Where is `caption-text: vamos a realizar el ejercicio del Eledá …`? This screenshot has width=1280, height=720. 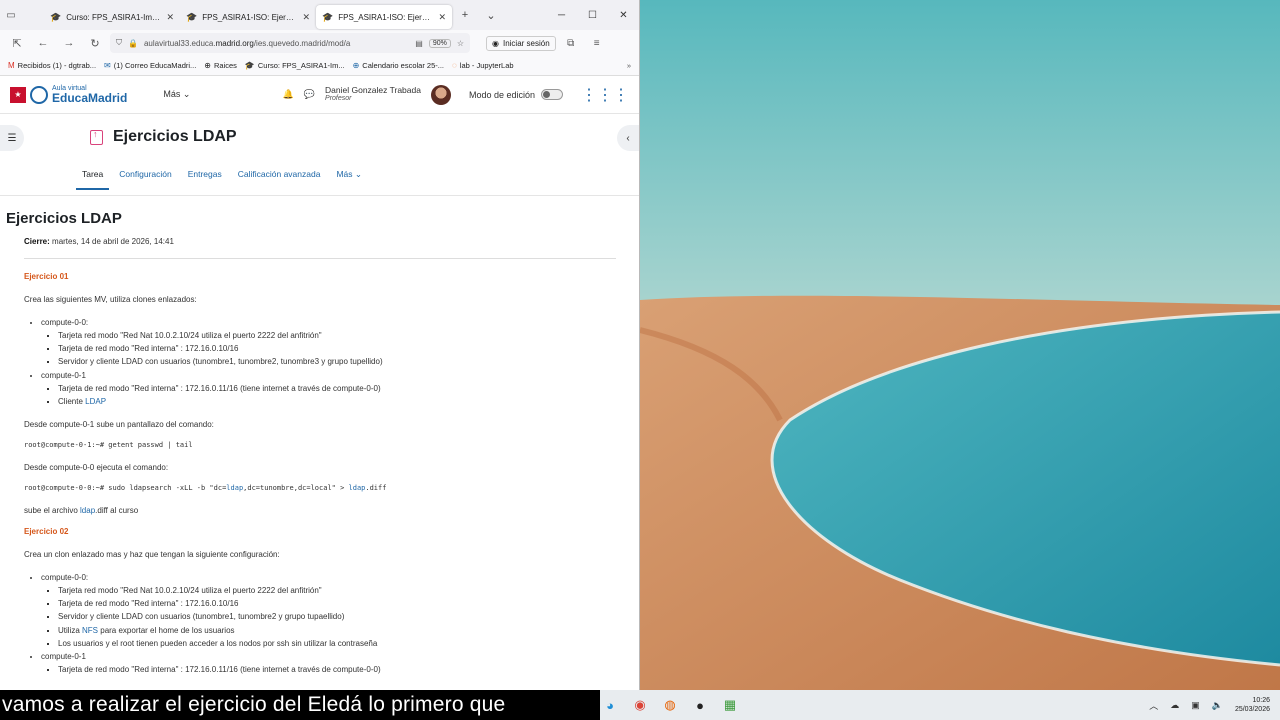 caption-text: vamos a realizar el ejercicio del Eledá … is located at coordinates (254, 704).